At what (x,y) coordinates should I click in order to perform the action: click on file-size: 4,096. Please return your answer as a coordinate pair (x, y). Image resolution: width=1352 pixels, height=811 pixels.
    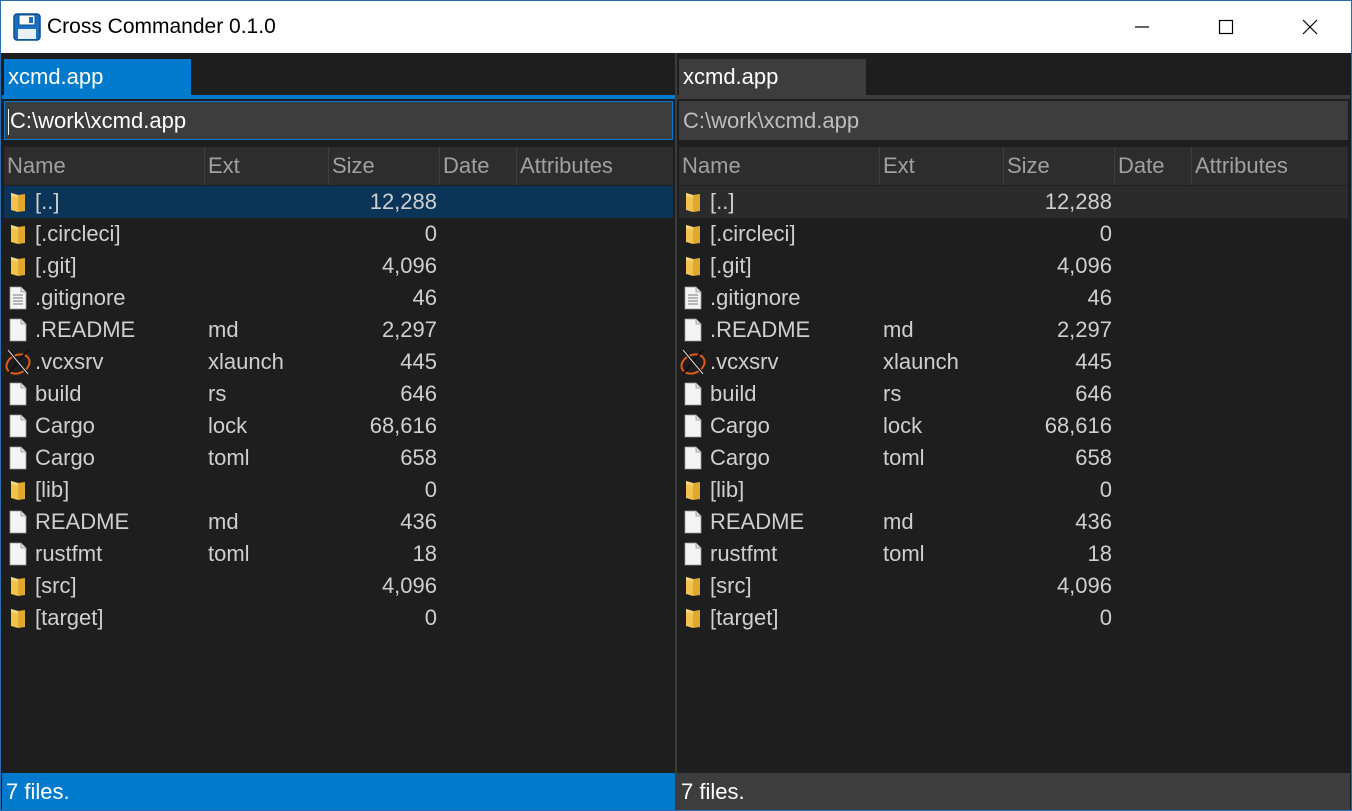
    Looking at the image, I should click on (409, 585).